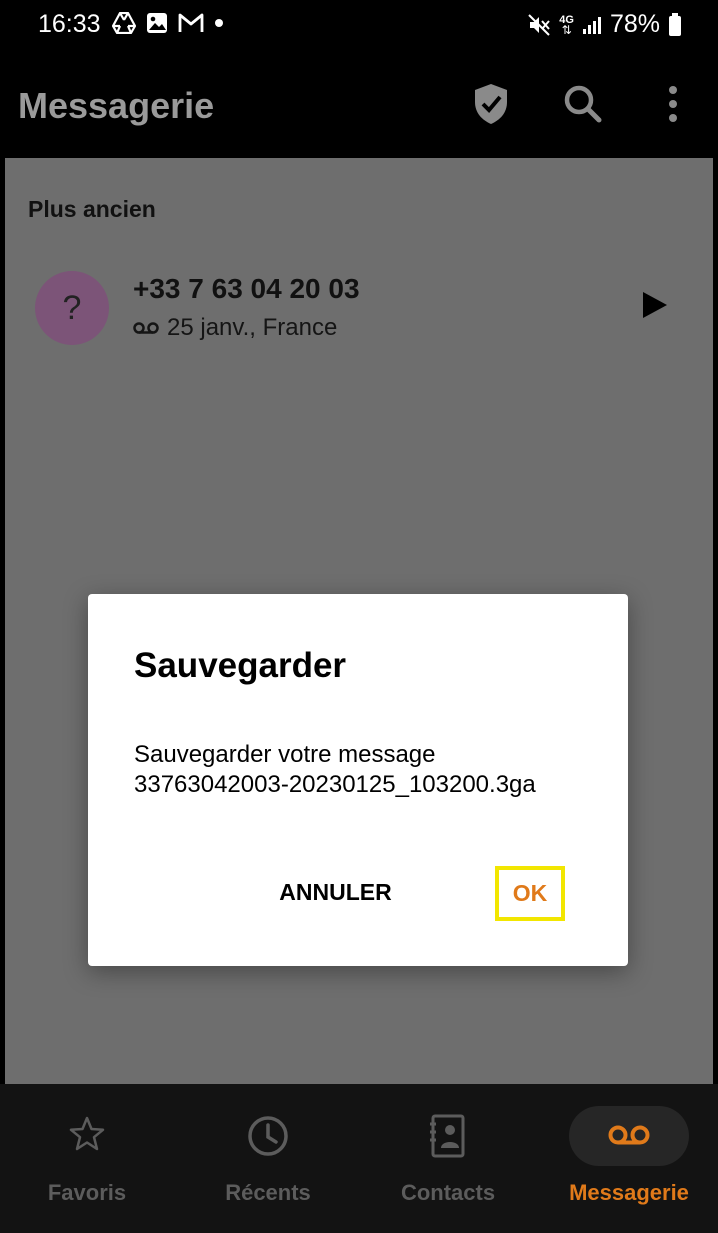 The image size is (718, 1233). Describe the element at coordinates (583, 106) in the screenshot. I see `search-icon` at that location.